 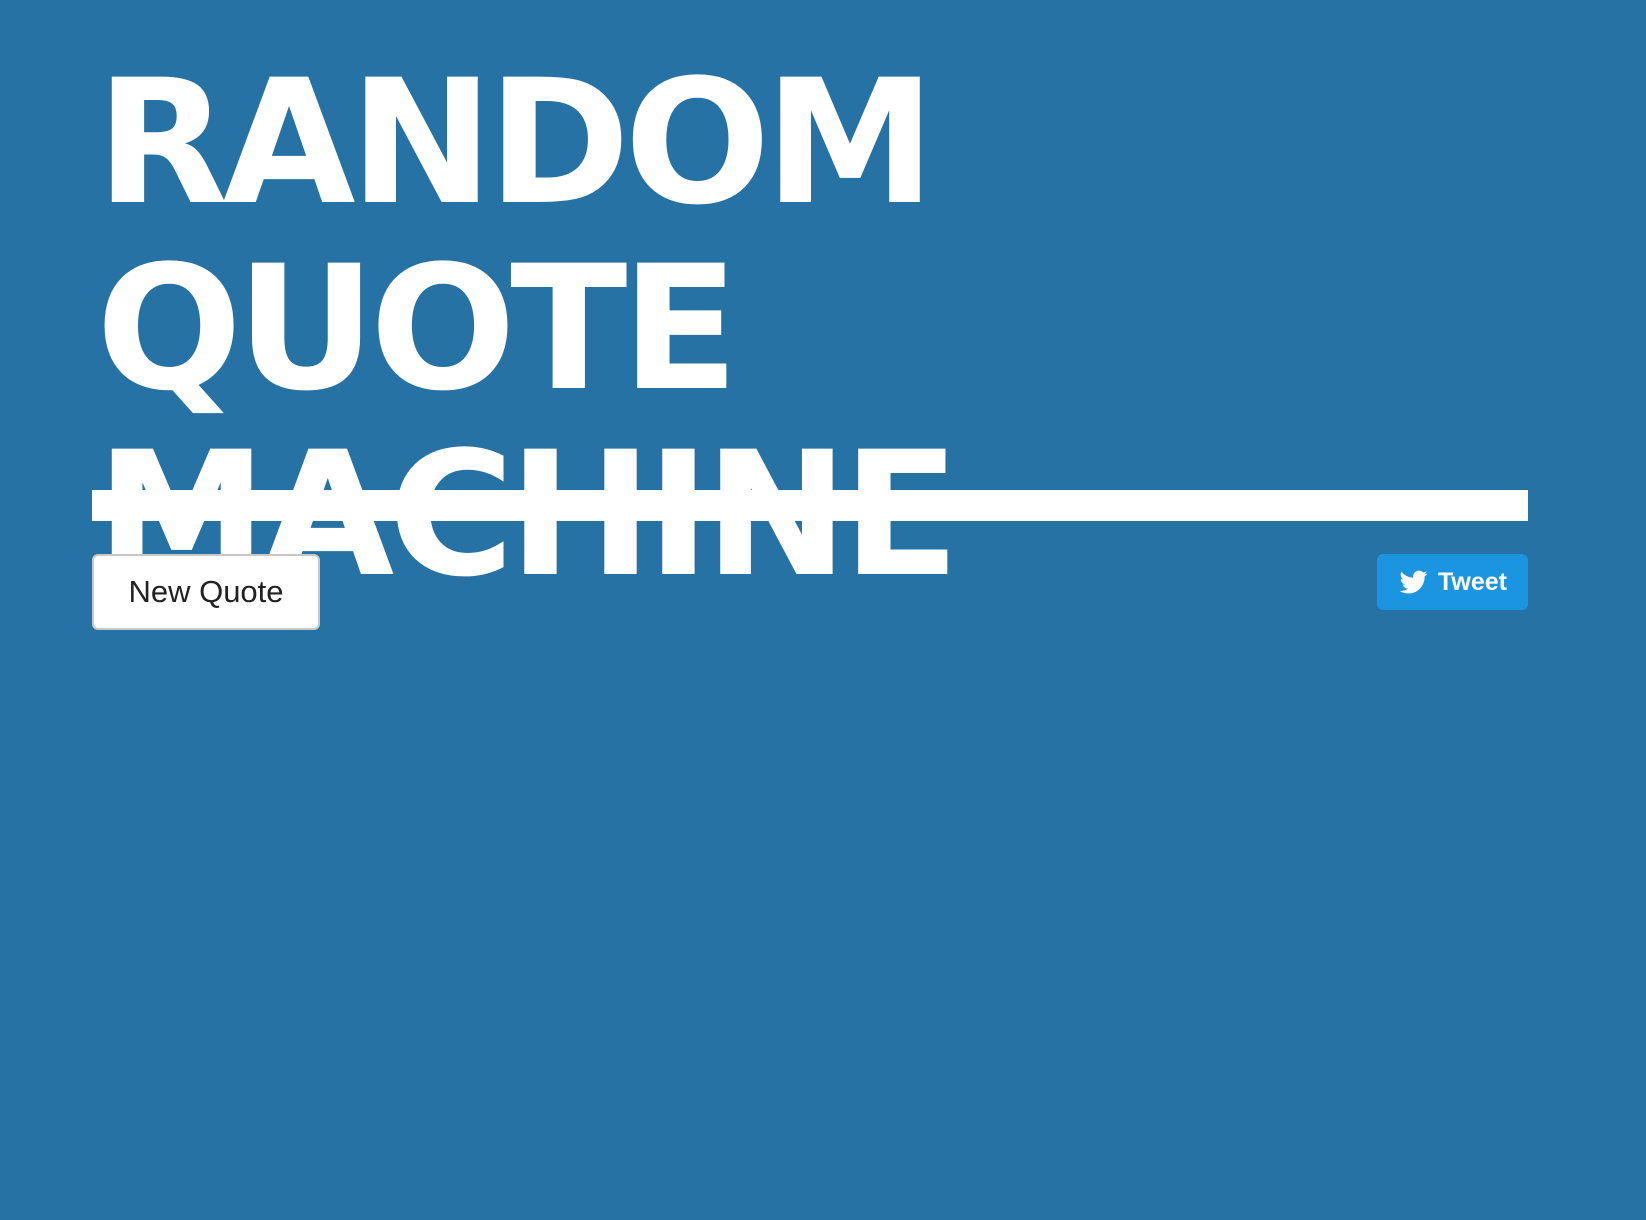 What do you see at coordinates (1472, 581) in the screenshot?
I see `tweet-button-label: Tweet` at bounding box center [1472, 581].